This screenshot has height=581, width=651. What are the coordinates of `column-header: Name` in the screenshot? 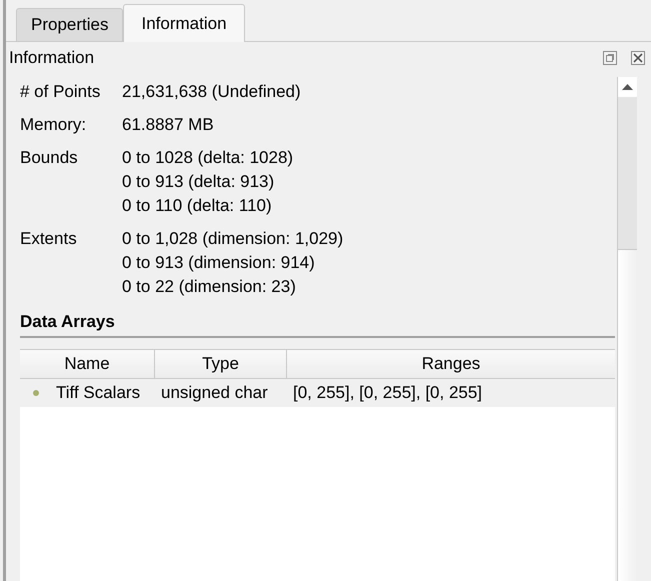 It's located at (87, 364).